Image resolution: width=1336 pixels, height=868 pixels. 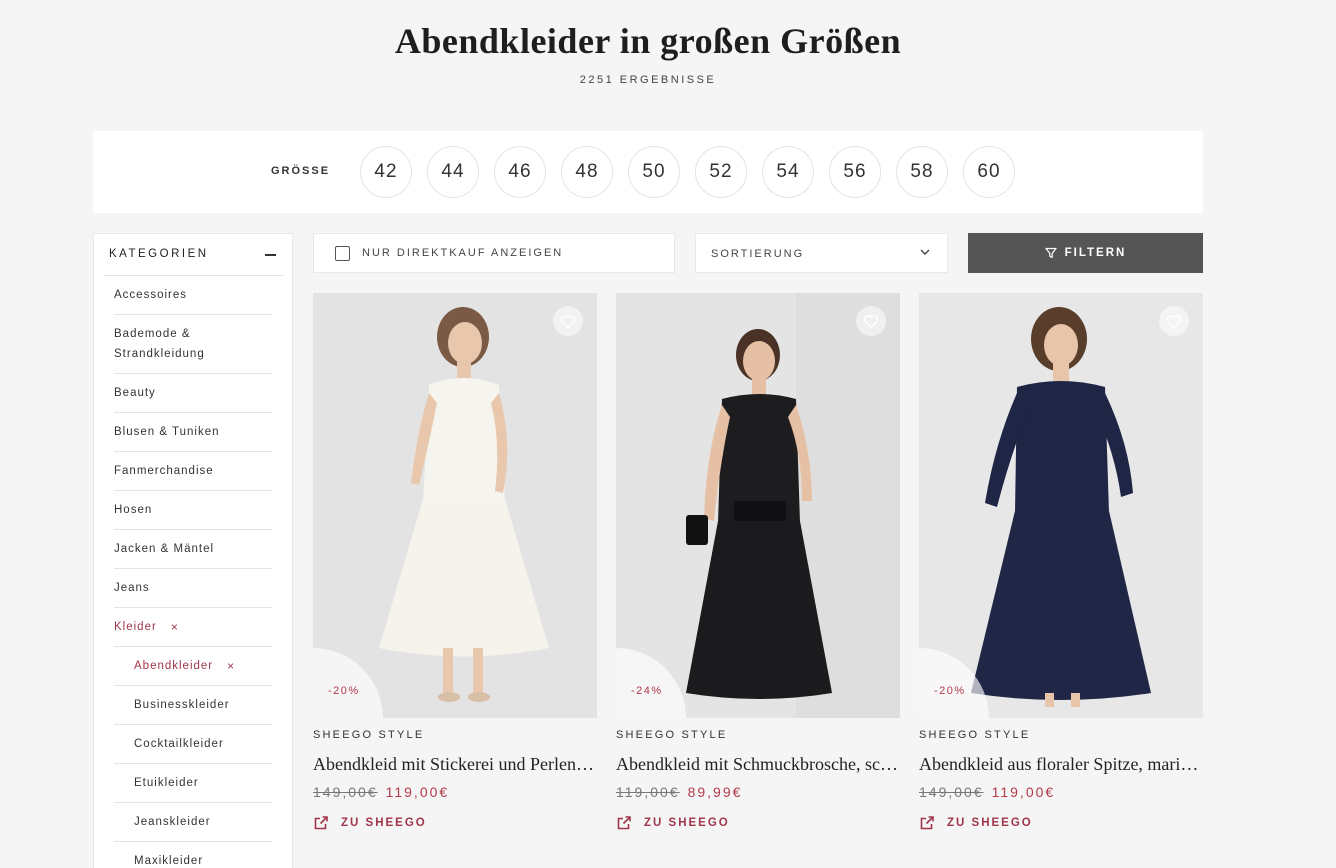 I want to click on sort-dropdown: SORTIERUNG, so click(x=821, y=253).